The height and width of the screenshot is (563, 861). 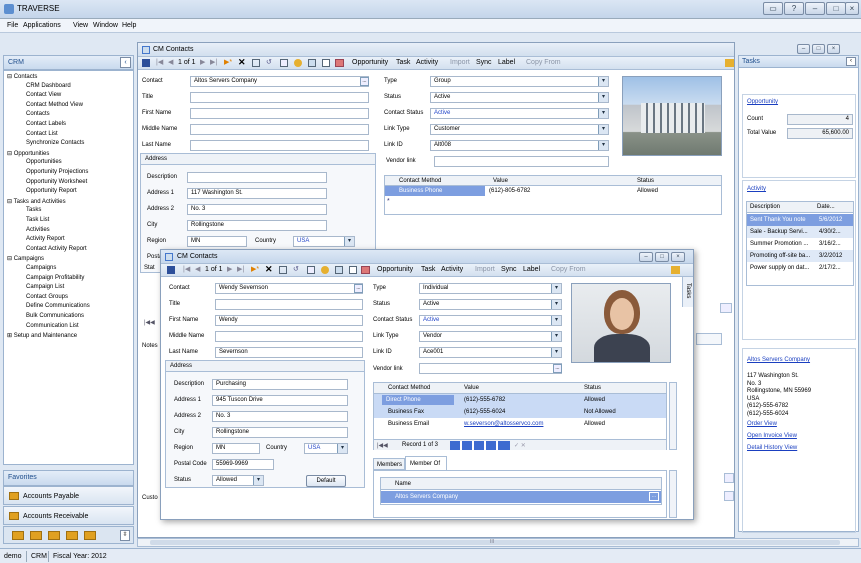 I want to click on region-field: MN, so click(x=236, y=448).